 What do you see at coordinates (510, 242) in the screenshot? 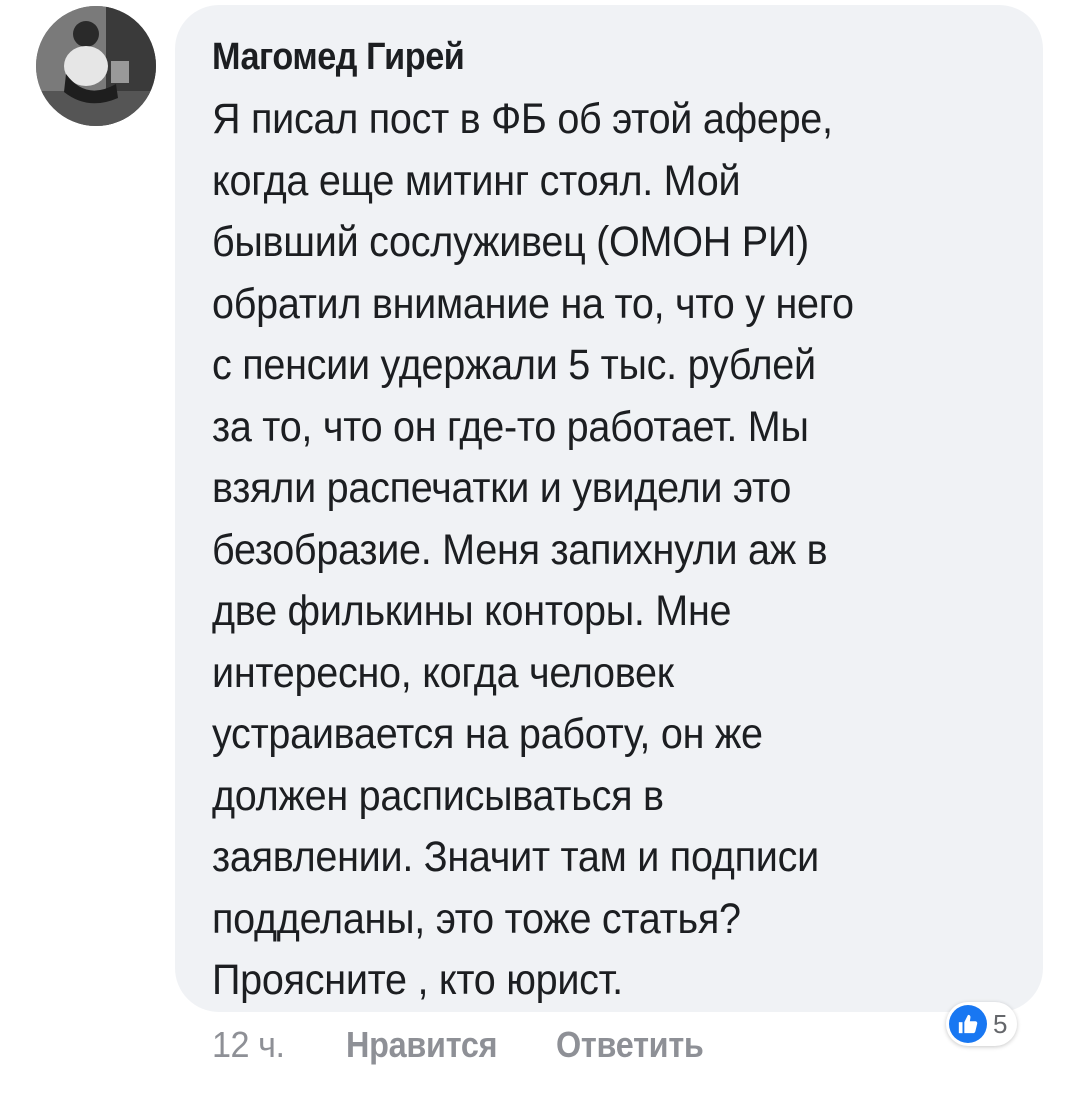
I see `comment-text-line: бывший сослуживец (ОМОН РИ)` at bounding box center [510, 242].